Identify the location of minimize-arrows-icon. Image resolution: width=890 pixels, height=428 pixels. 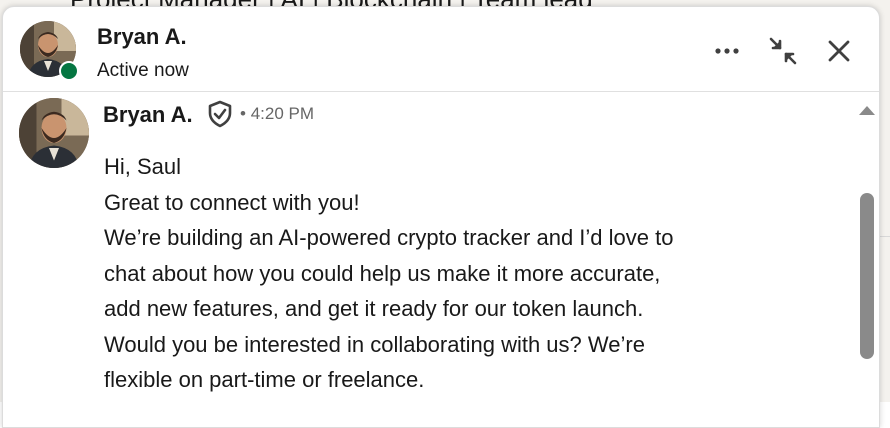
(783, 51).